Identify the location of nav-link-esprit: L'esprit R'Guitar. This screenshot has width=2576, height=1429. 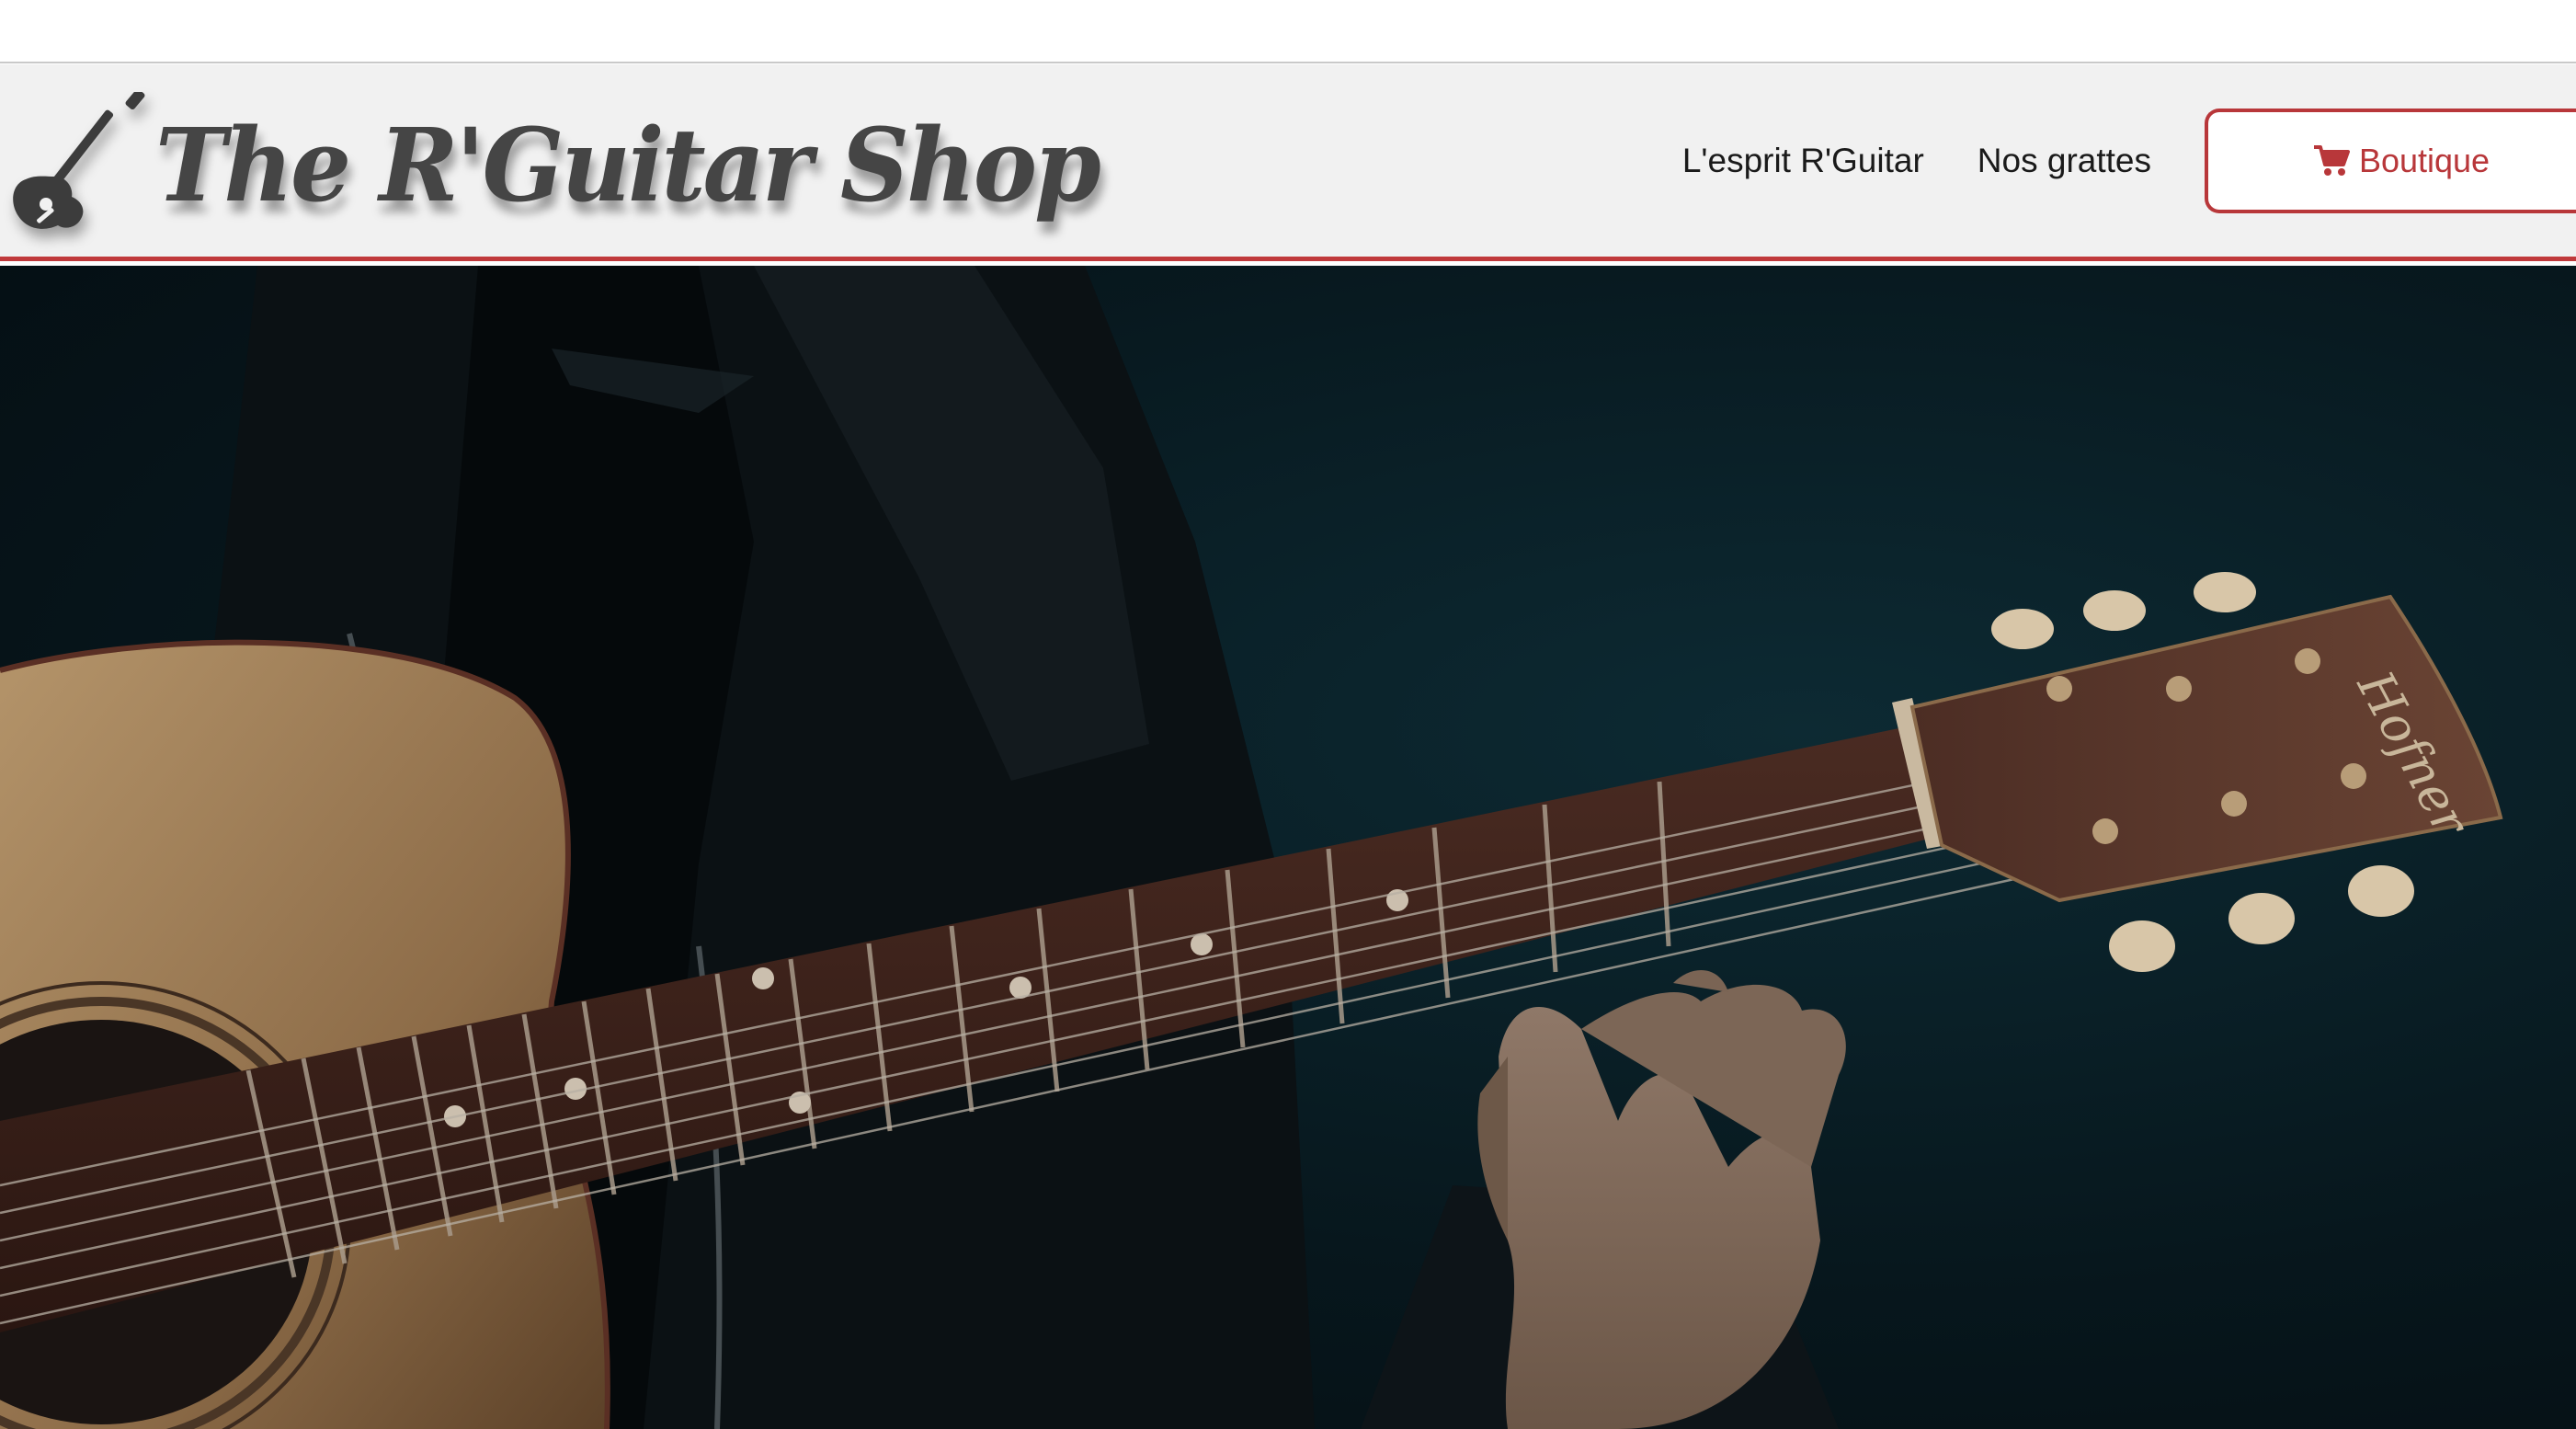
(1803, 161).